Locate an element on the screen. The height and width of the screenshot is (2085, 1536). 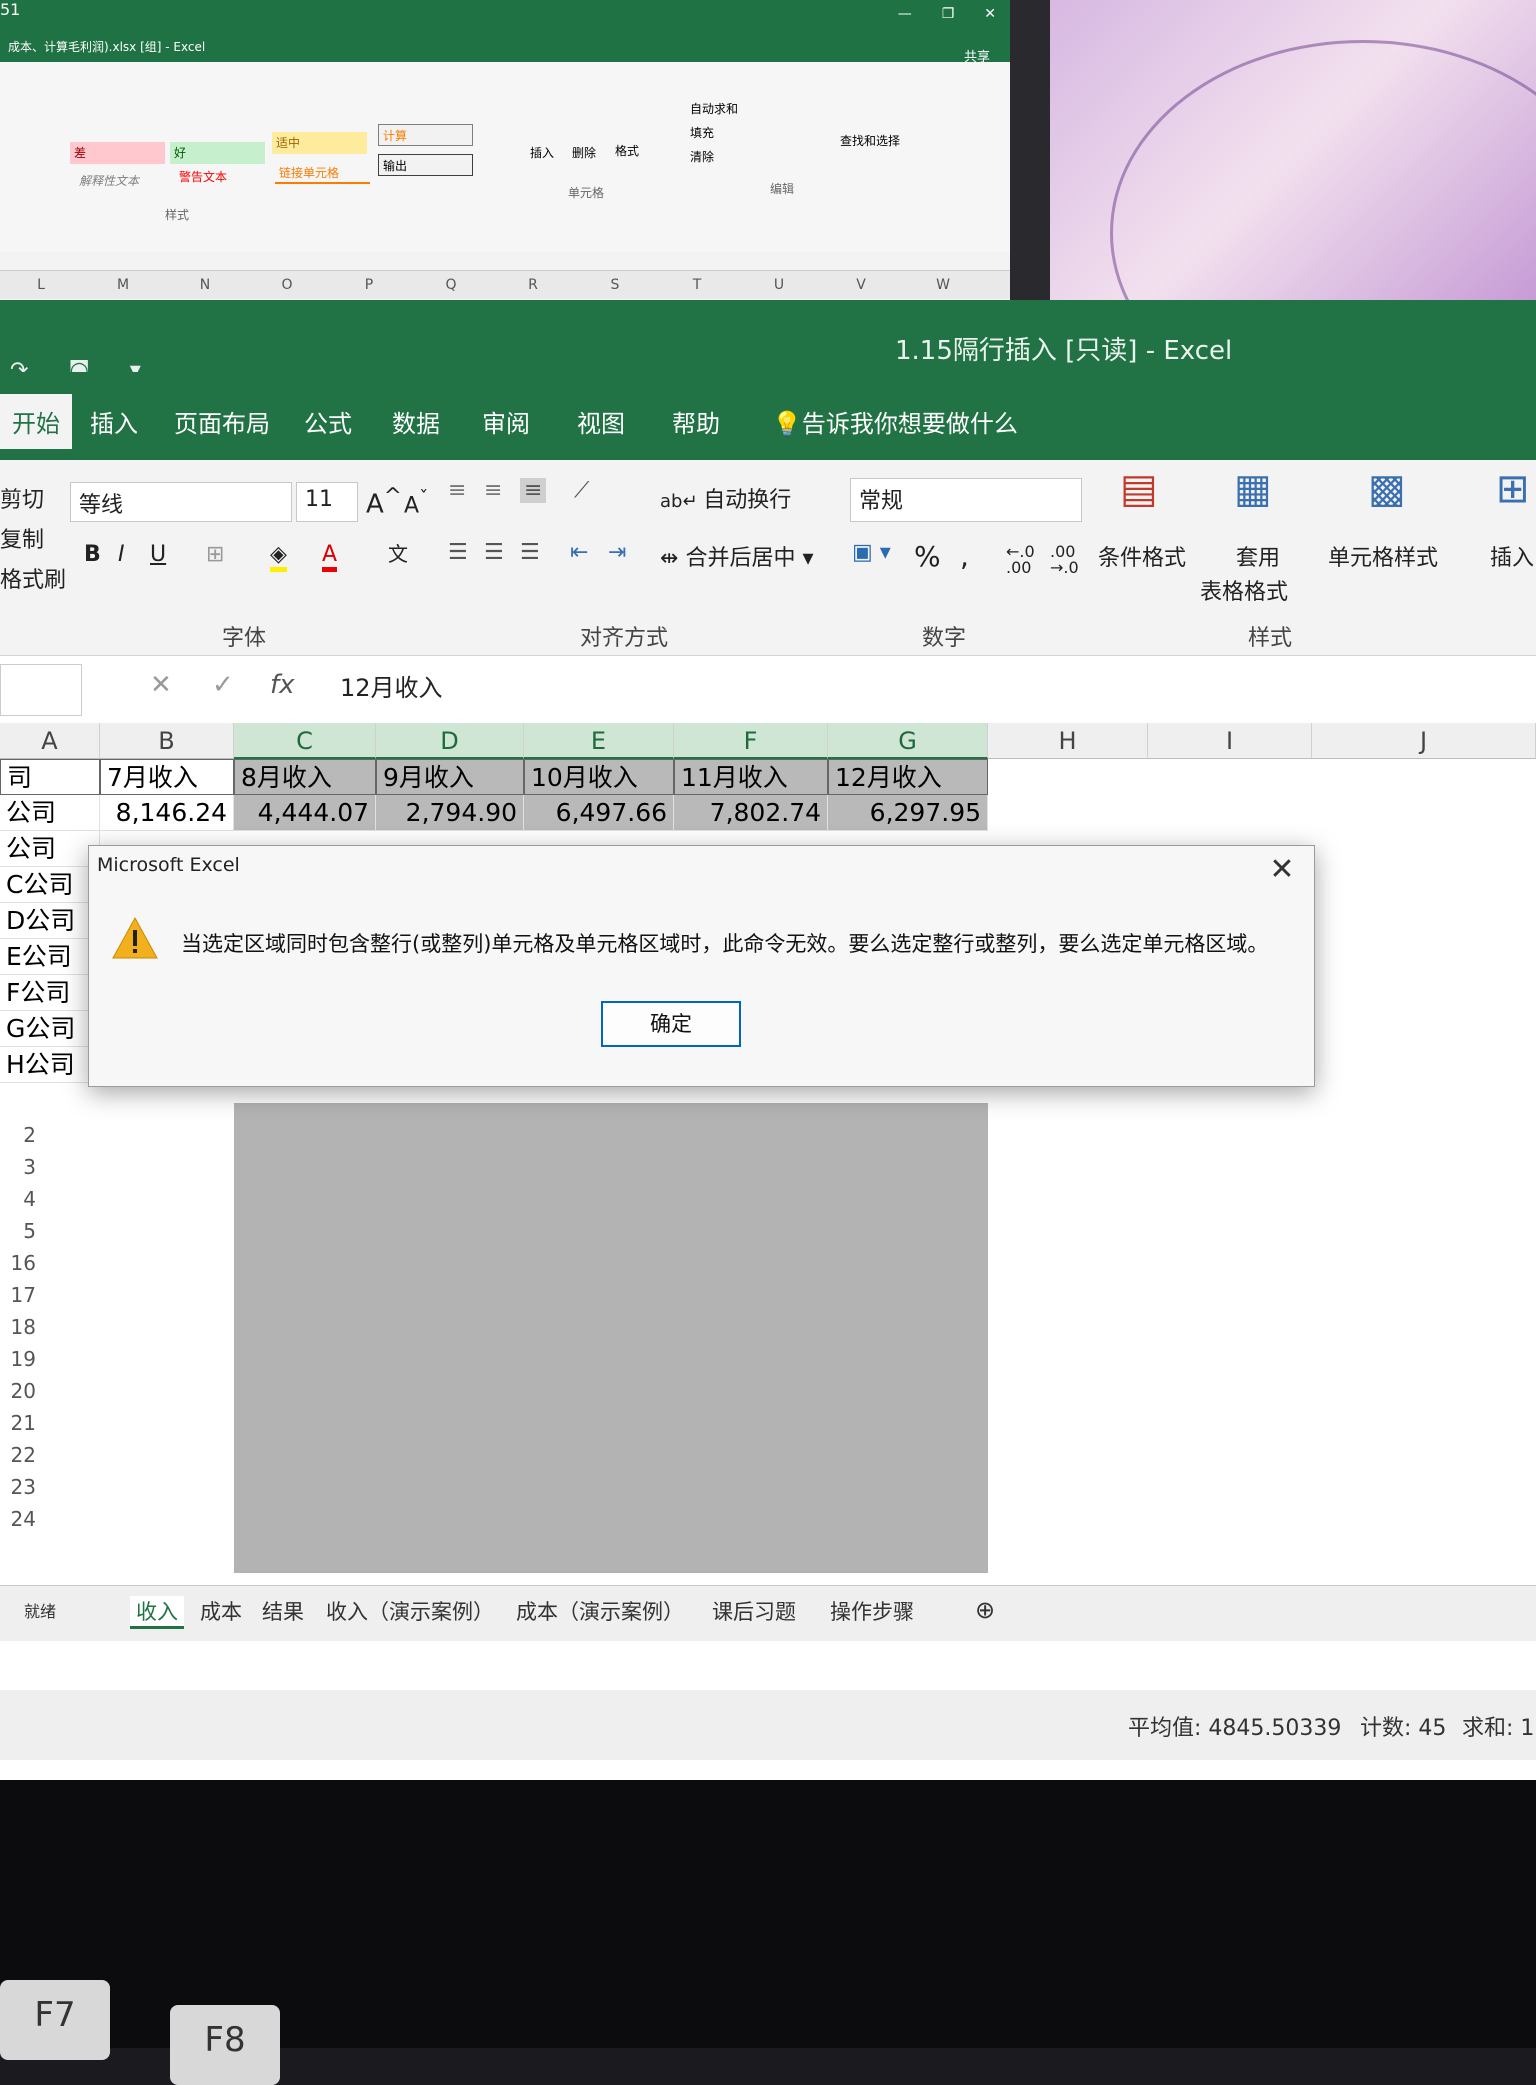
grow-font-icon: A^ is located at coordinates (384, 502).